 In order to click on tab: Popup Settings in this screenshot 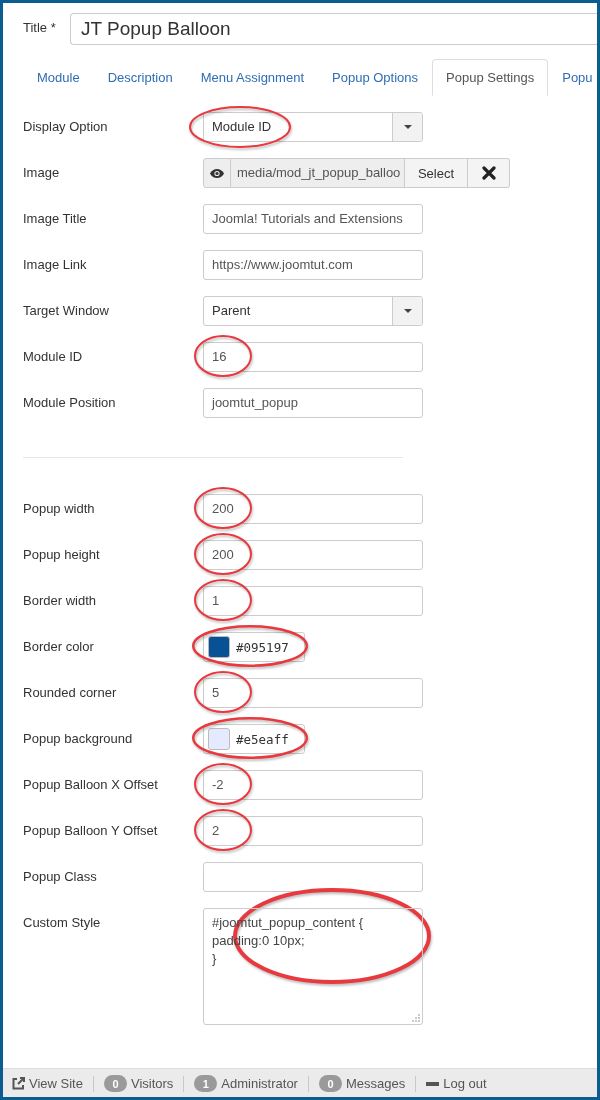, I will do `click(490, 77)`.